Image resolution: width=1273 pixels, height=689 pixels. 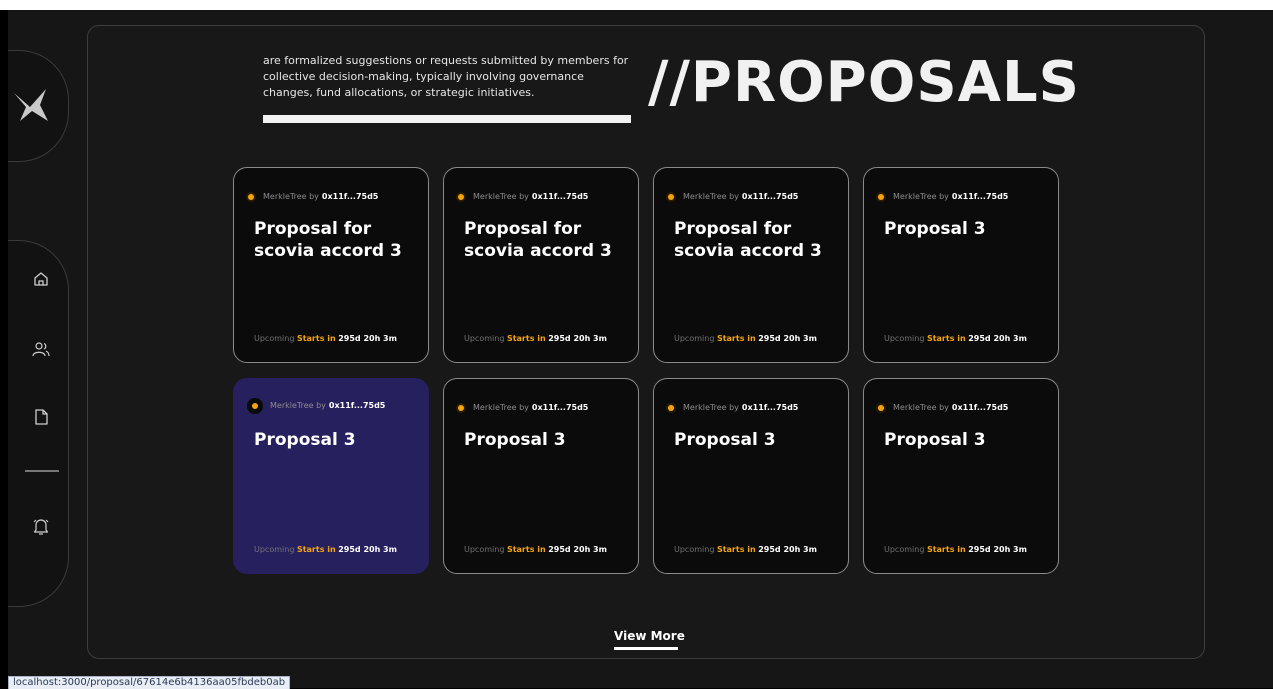 I want to click on sidebar-divider, so click(x=42, y=471).